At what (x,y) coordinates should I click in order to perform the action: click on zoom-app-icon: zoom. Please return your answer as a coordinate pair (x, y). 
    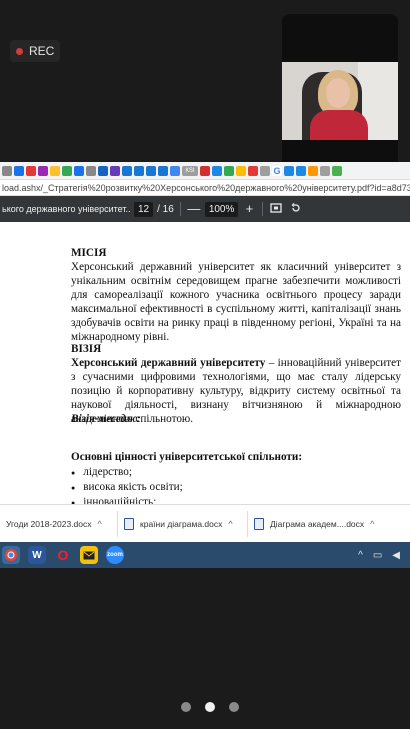
    Looking at the image, I should click on (115, 555).